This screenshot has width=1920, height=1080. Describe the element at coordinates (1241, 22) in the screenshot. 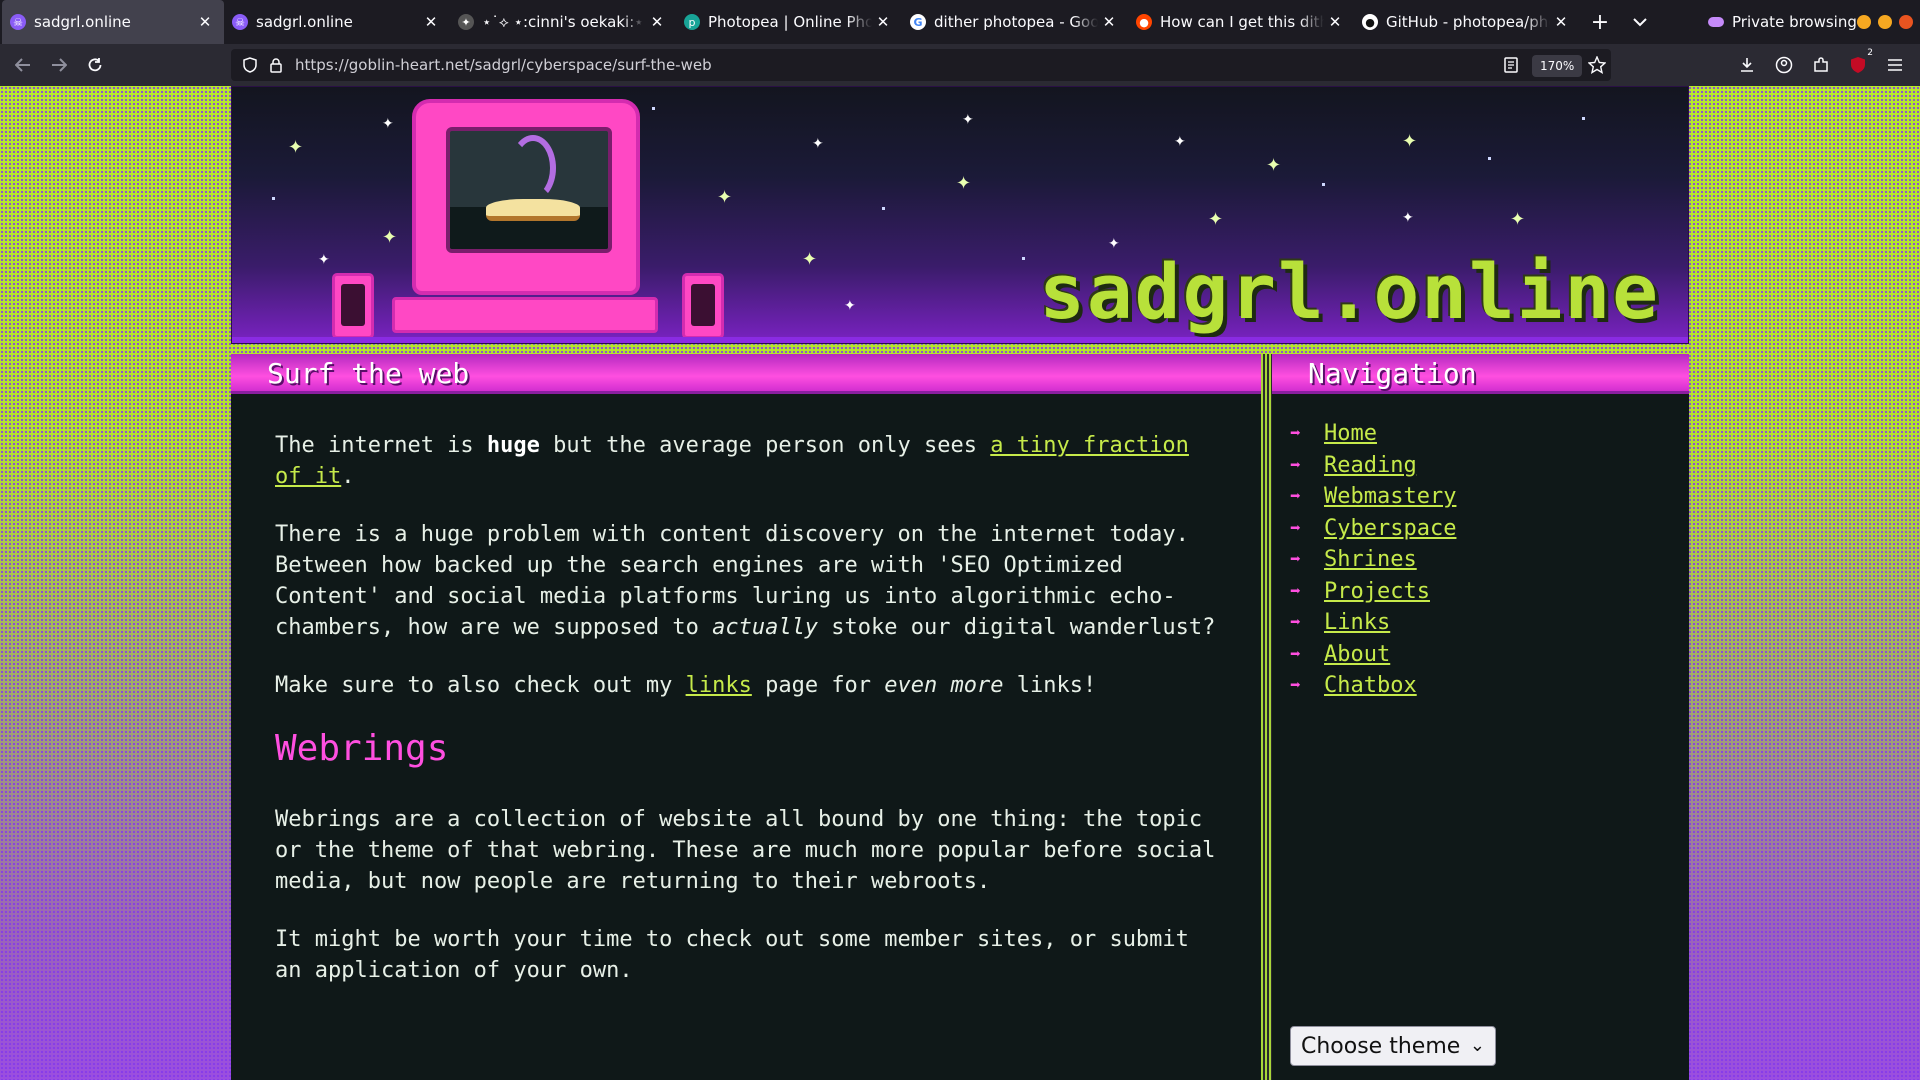

I see `tab-reddit: ● How can I get this dither ✕` at that location.